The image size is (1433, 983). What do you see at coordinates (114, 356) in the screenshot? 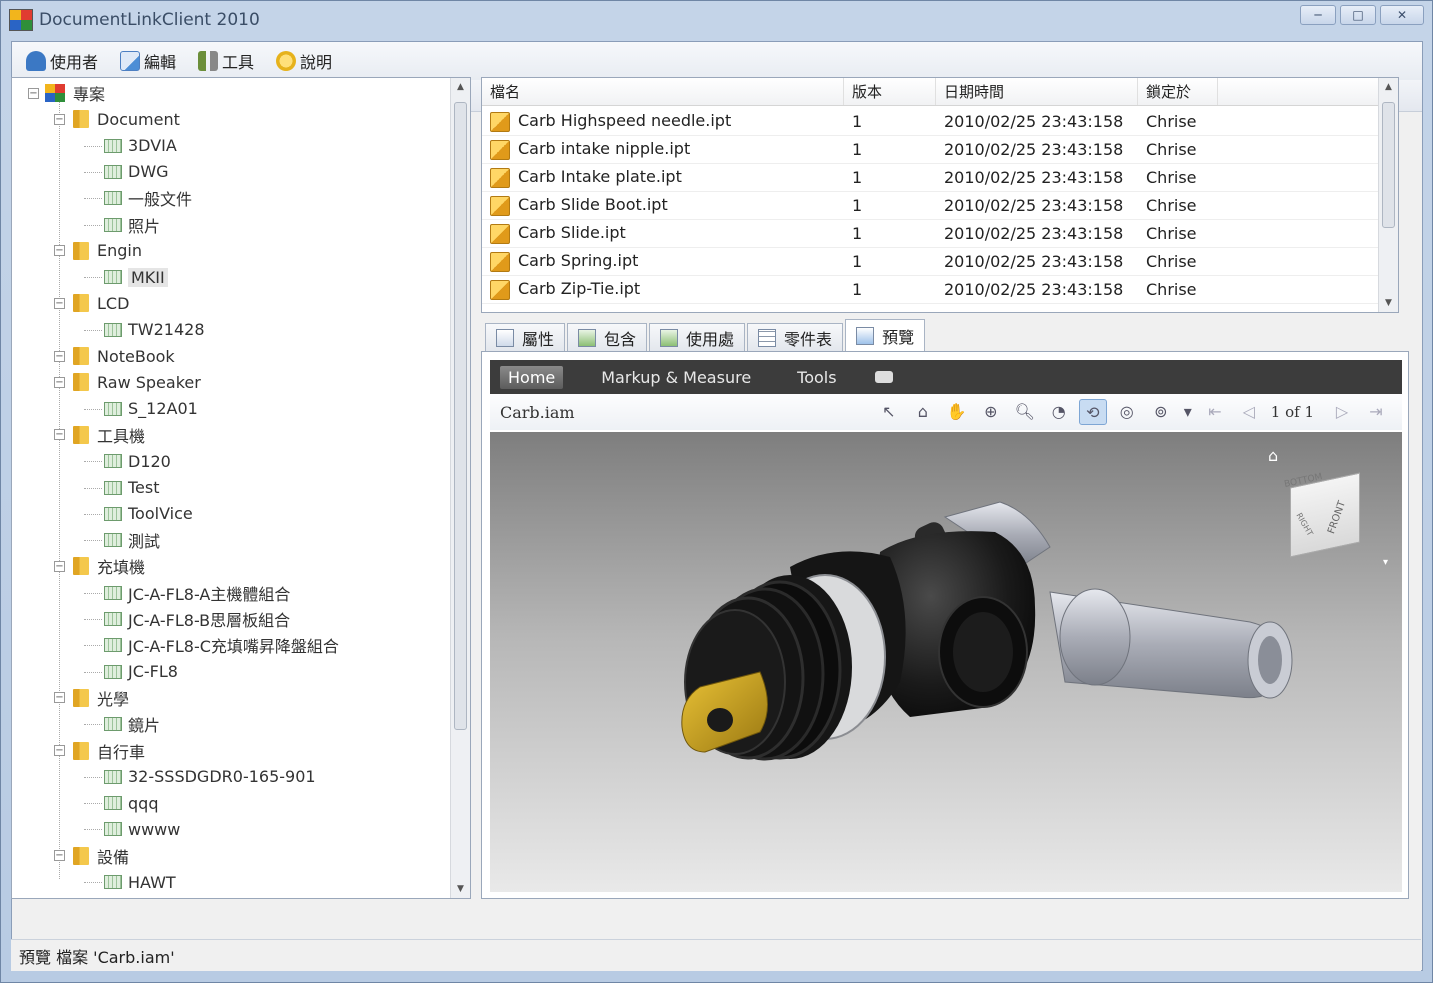
I see `tree-folder: − NoteBook` at bounding box center [114, 356].